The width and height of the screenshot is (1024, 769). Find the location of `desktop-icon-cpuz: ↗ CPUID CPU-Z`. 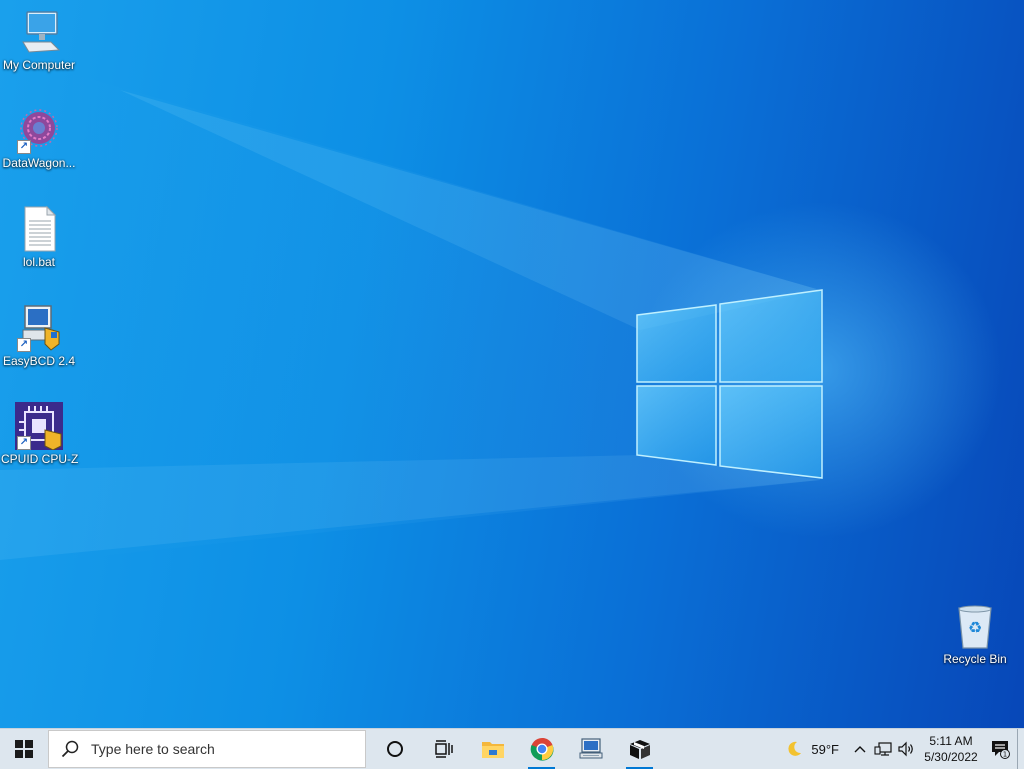

desktop-icon-cpuz: ↗ CPUID CPU-Z is located at coordinates (40, 434).